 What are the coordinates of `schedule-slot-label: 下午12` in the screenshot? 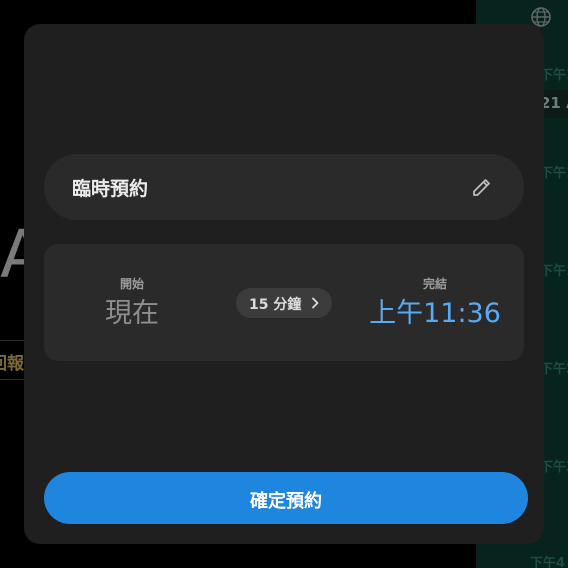 It's located at (554, 173).